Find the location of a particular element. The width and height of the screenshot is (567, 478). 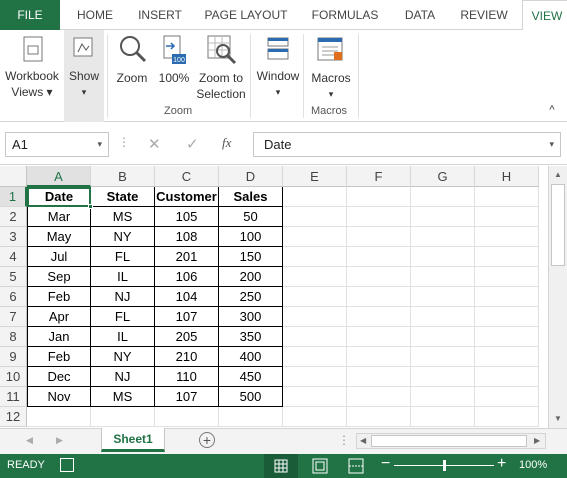

table-cell: 100 is located at coordinates (251, 237).